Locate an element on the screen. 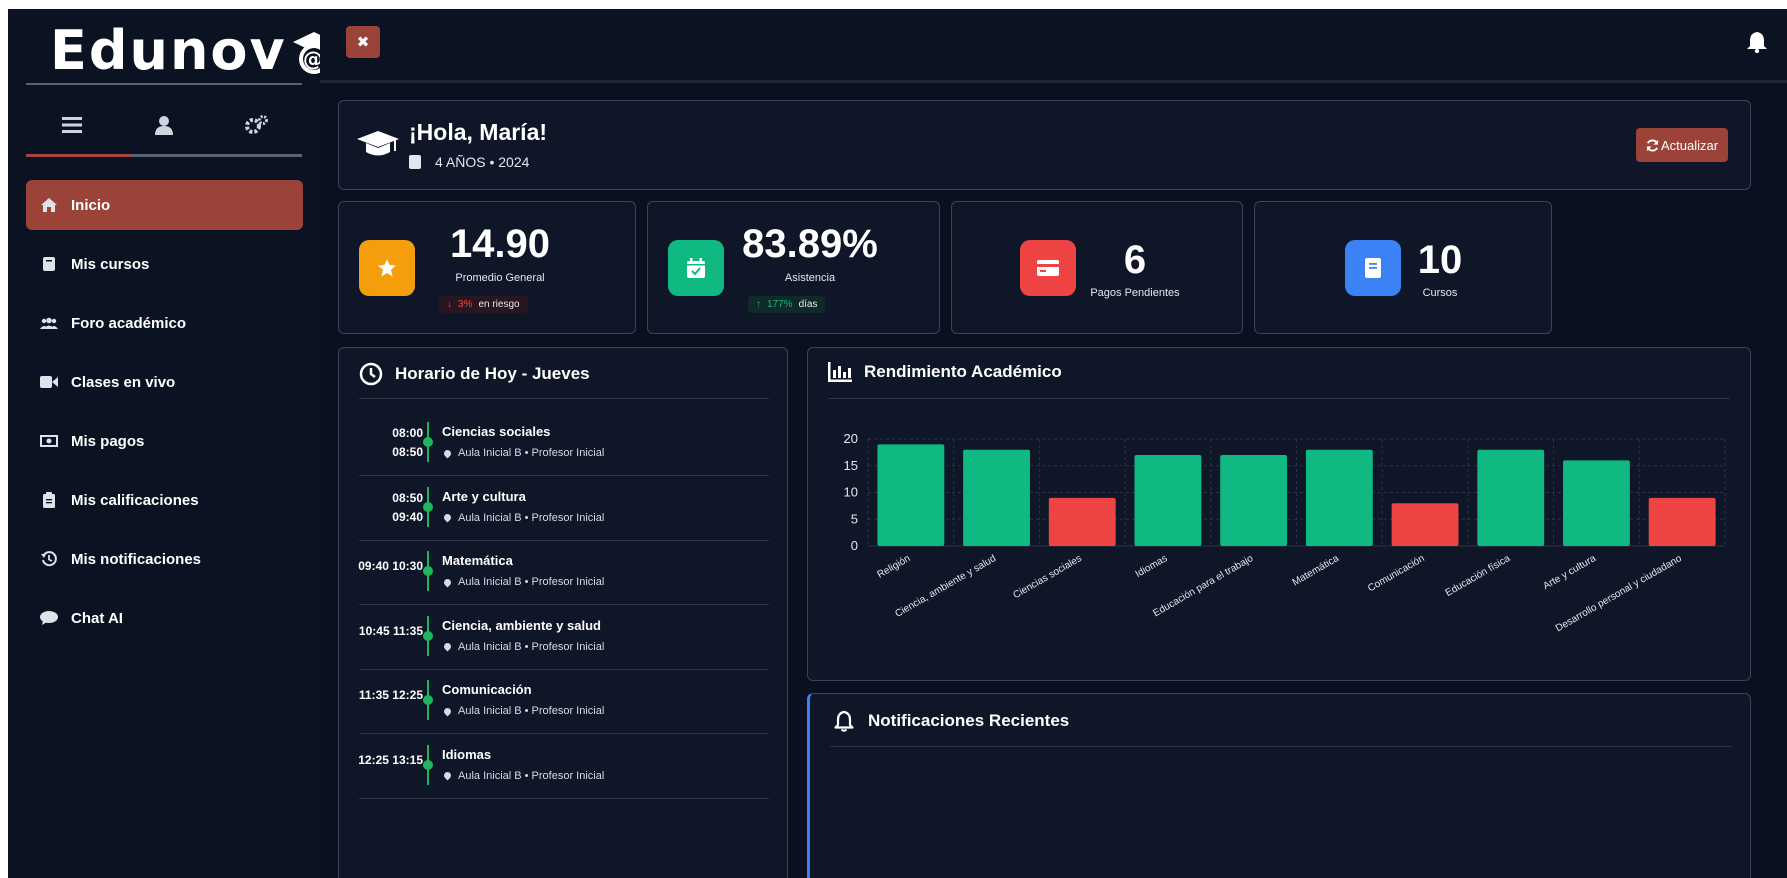 Image resolution: width=1787 pixels, height=878 pixels. tab-settings is located at coordinates (256, 125).